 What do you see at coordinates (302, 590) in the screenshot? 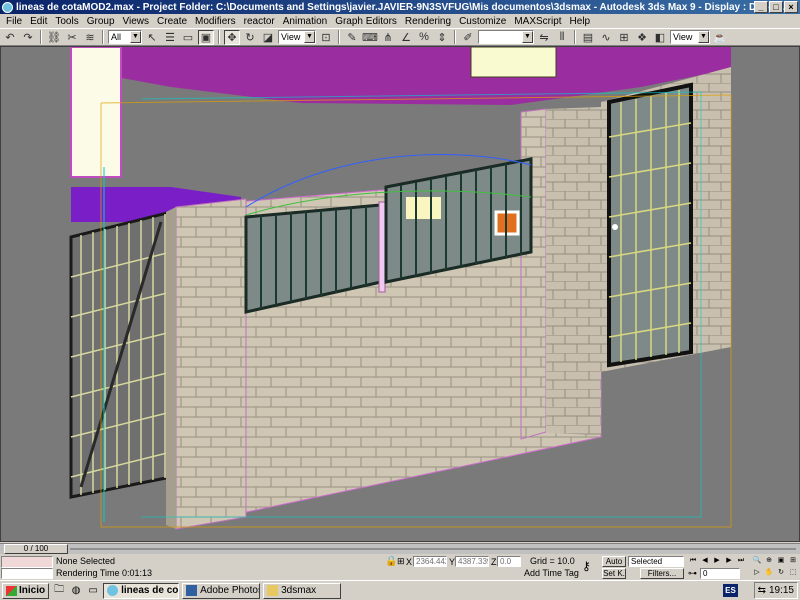
I see `task-3dsmax-folder: 3dsmax` at bounding box center [302, 590].